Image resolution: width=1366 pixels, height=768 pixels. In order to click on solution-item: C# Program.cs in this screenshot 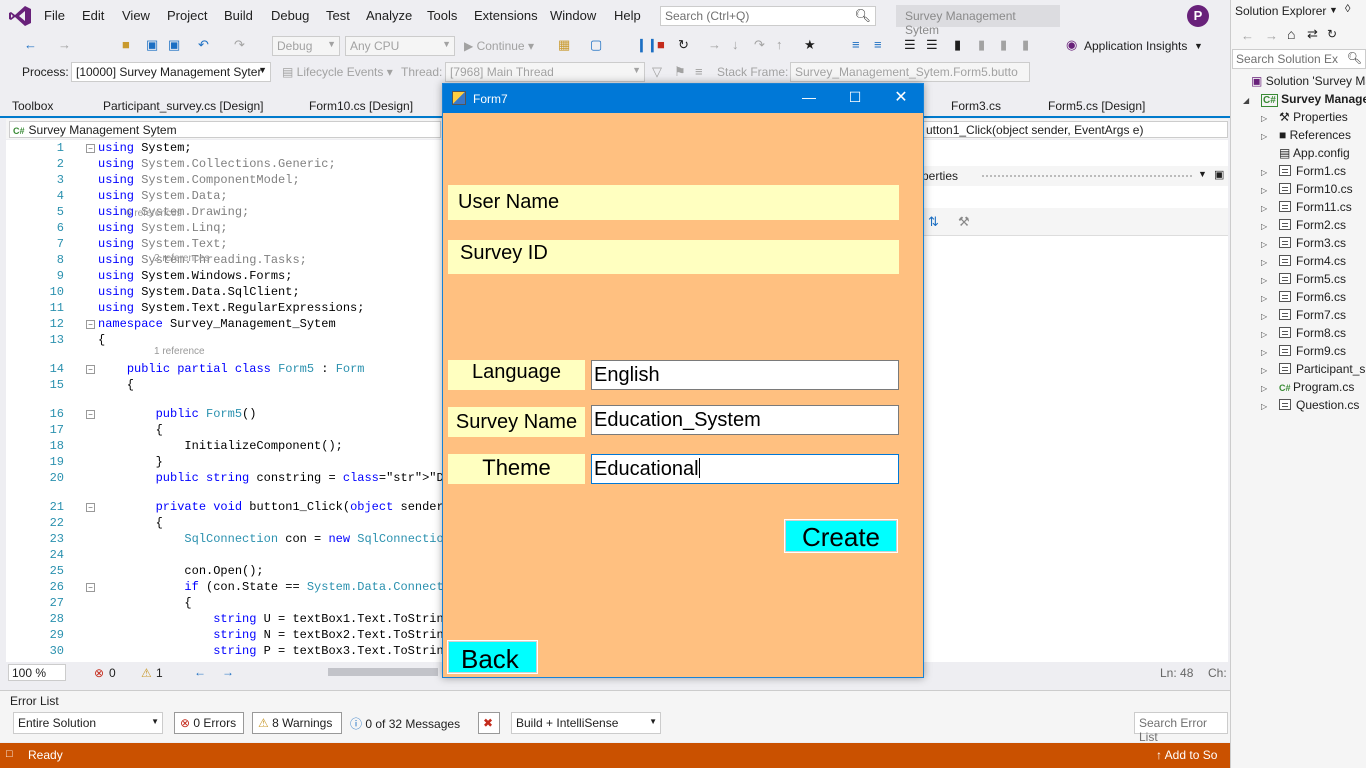, I will do `click(1316, 387)`.